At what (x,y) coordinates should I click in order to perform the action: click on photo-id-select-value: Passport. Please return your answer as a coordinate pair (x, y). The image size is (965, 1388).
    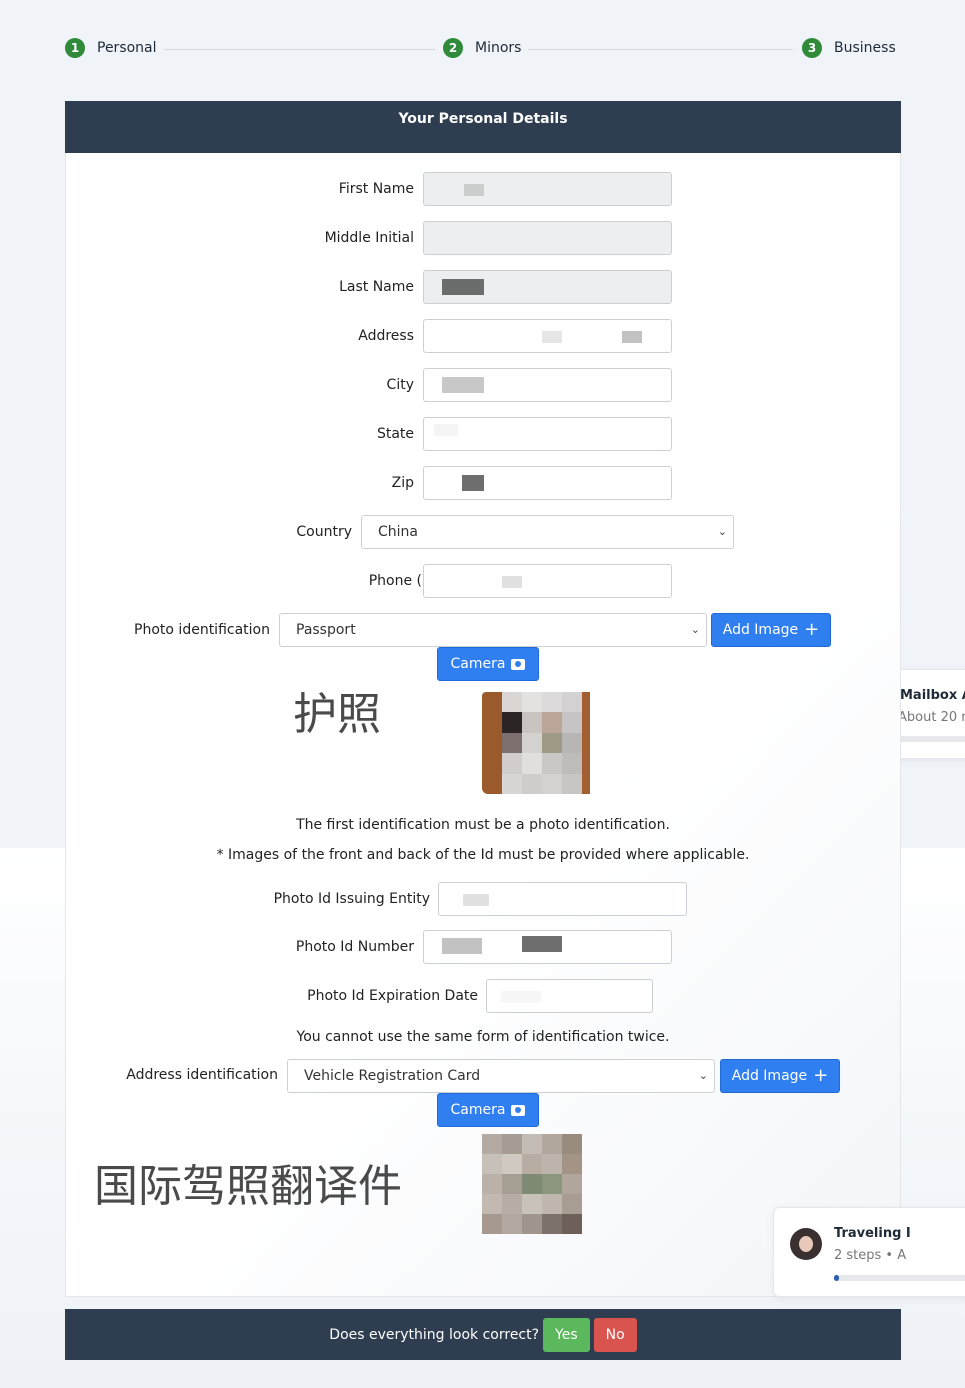
    Looking at the image, I should click on (326, 630).